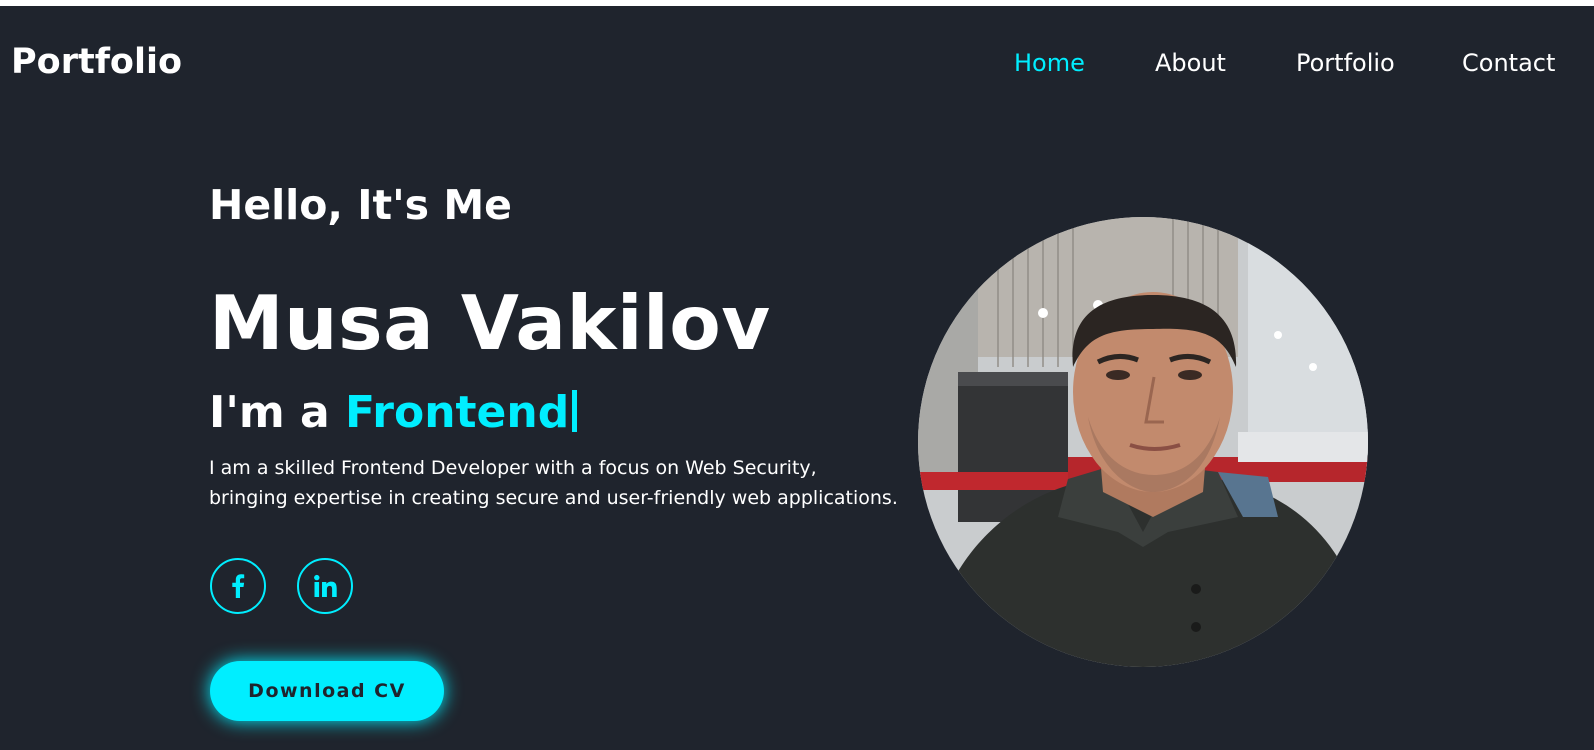 This screenshot has height=750, width=1594. What do you see at coordinates (277, 412) in the screenshot?
I see `role-prefix: I'm a` at bounding box center [277, 412].